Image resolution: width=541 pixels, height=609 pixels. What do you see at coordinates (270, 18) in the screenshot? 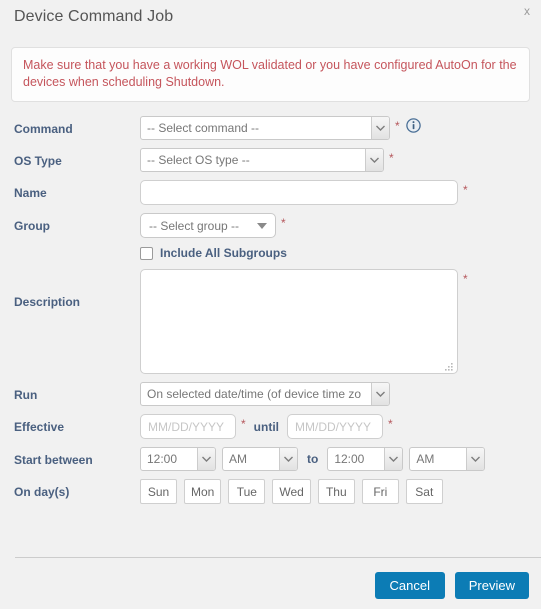
I see `dialog-titlebar: Device Command Job x` at bounding box center [270, 18].